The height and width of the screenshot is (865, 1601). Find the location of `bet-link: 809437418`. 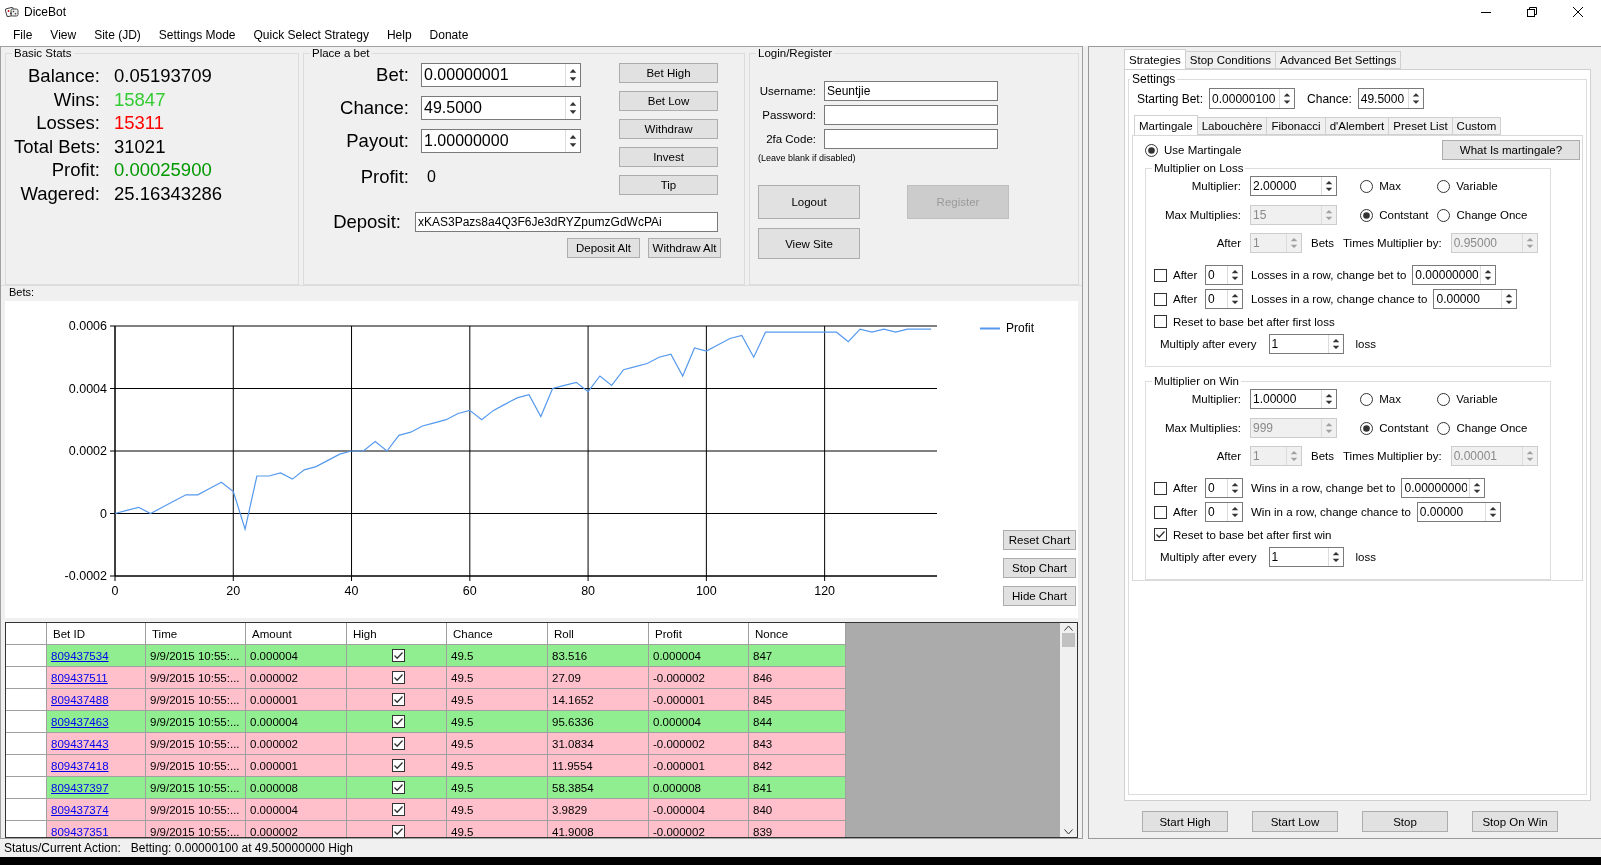

bet-link: 809437418 is located at coordinates (80, 765).